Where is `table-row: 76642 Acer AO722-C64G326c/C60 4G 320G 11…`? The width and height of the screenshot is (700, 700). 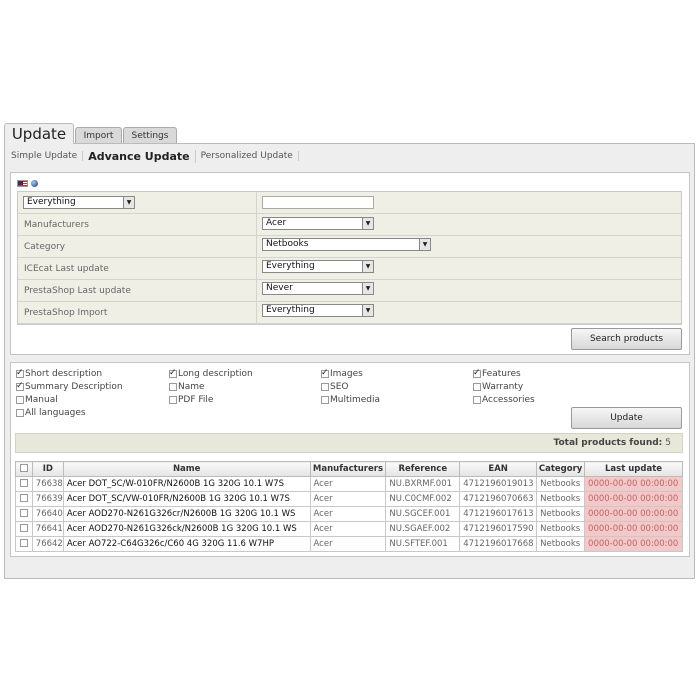
table-row: 76642 Acer AO722-C64G326c/C60 4G 320G 11… is located at coordinates (349, 544).